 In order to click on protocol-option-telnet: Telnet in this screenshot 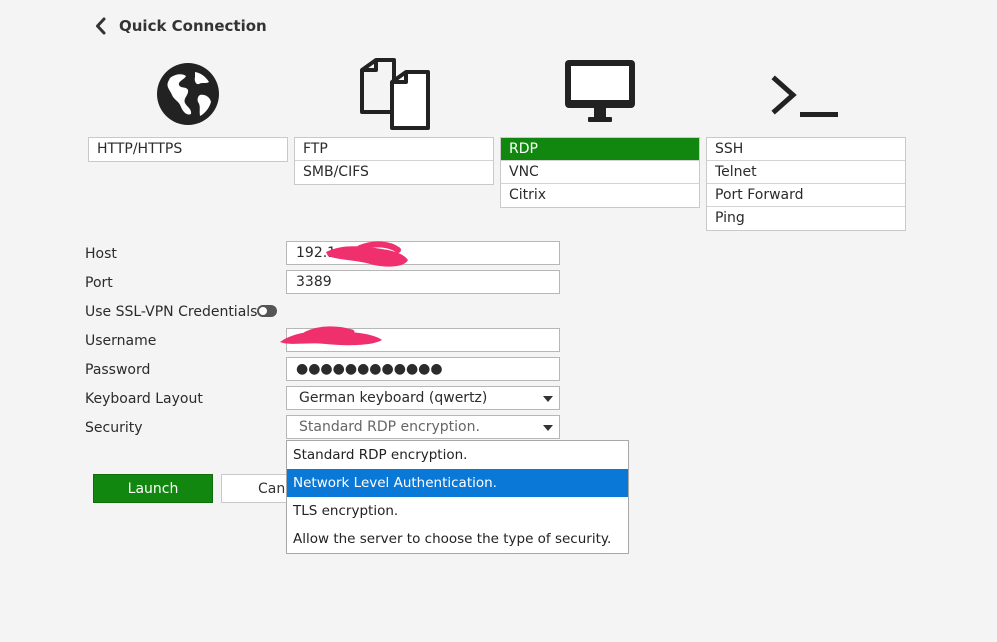, I will do `click(806, 172)`.